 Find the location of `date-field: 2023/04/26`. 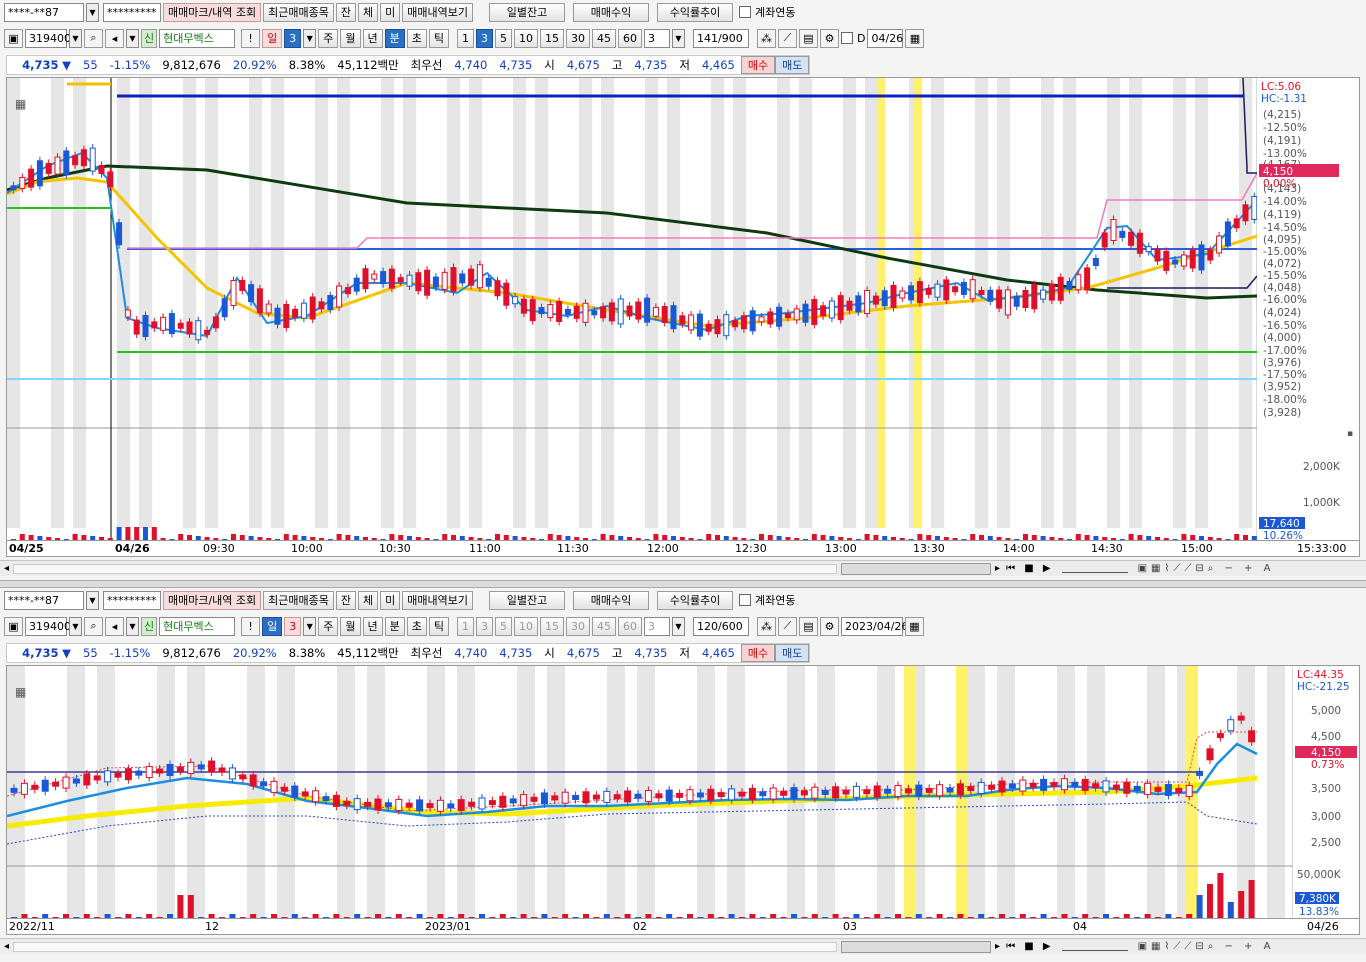

date-field: 2023/04/26 is located at coordinates (874, 626).